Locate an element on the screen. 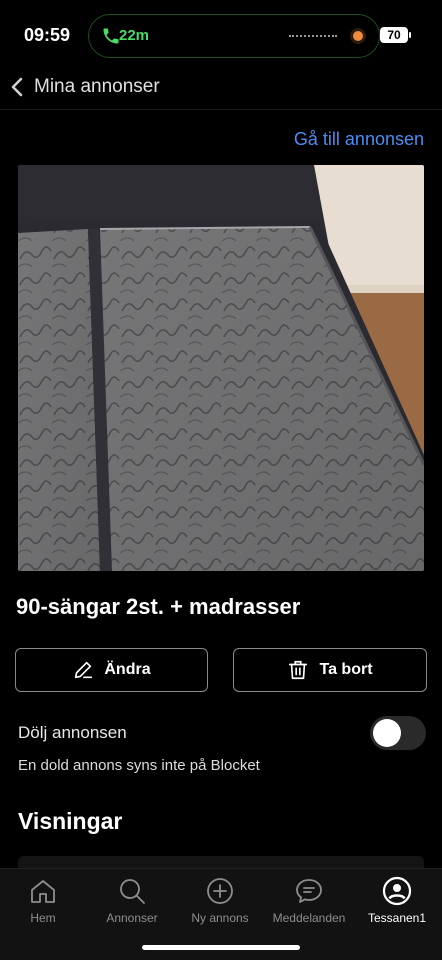  tab-profile: Tessanen1 is located at coordinates (397, 900).